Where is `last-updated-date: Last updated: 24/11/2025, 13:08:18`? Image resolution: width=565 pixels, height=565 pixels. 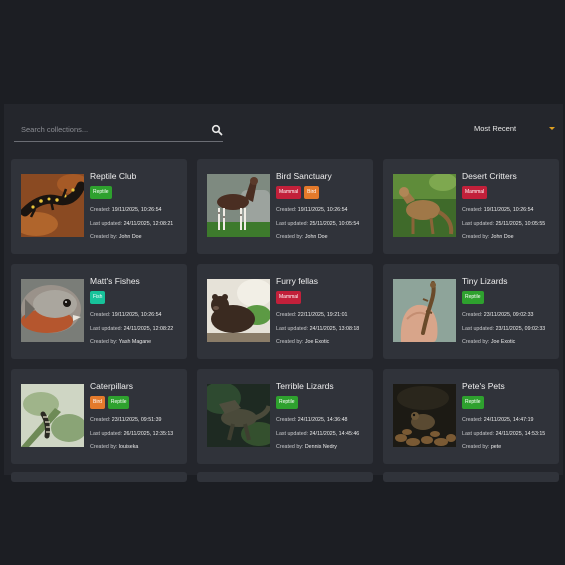
last-updated-date: Last updated: 24/11/2025, 13:08:18 is located at coordinates (317, 329).